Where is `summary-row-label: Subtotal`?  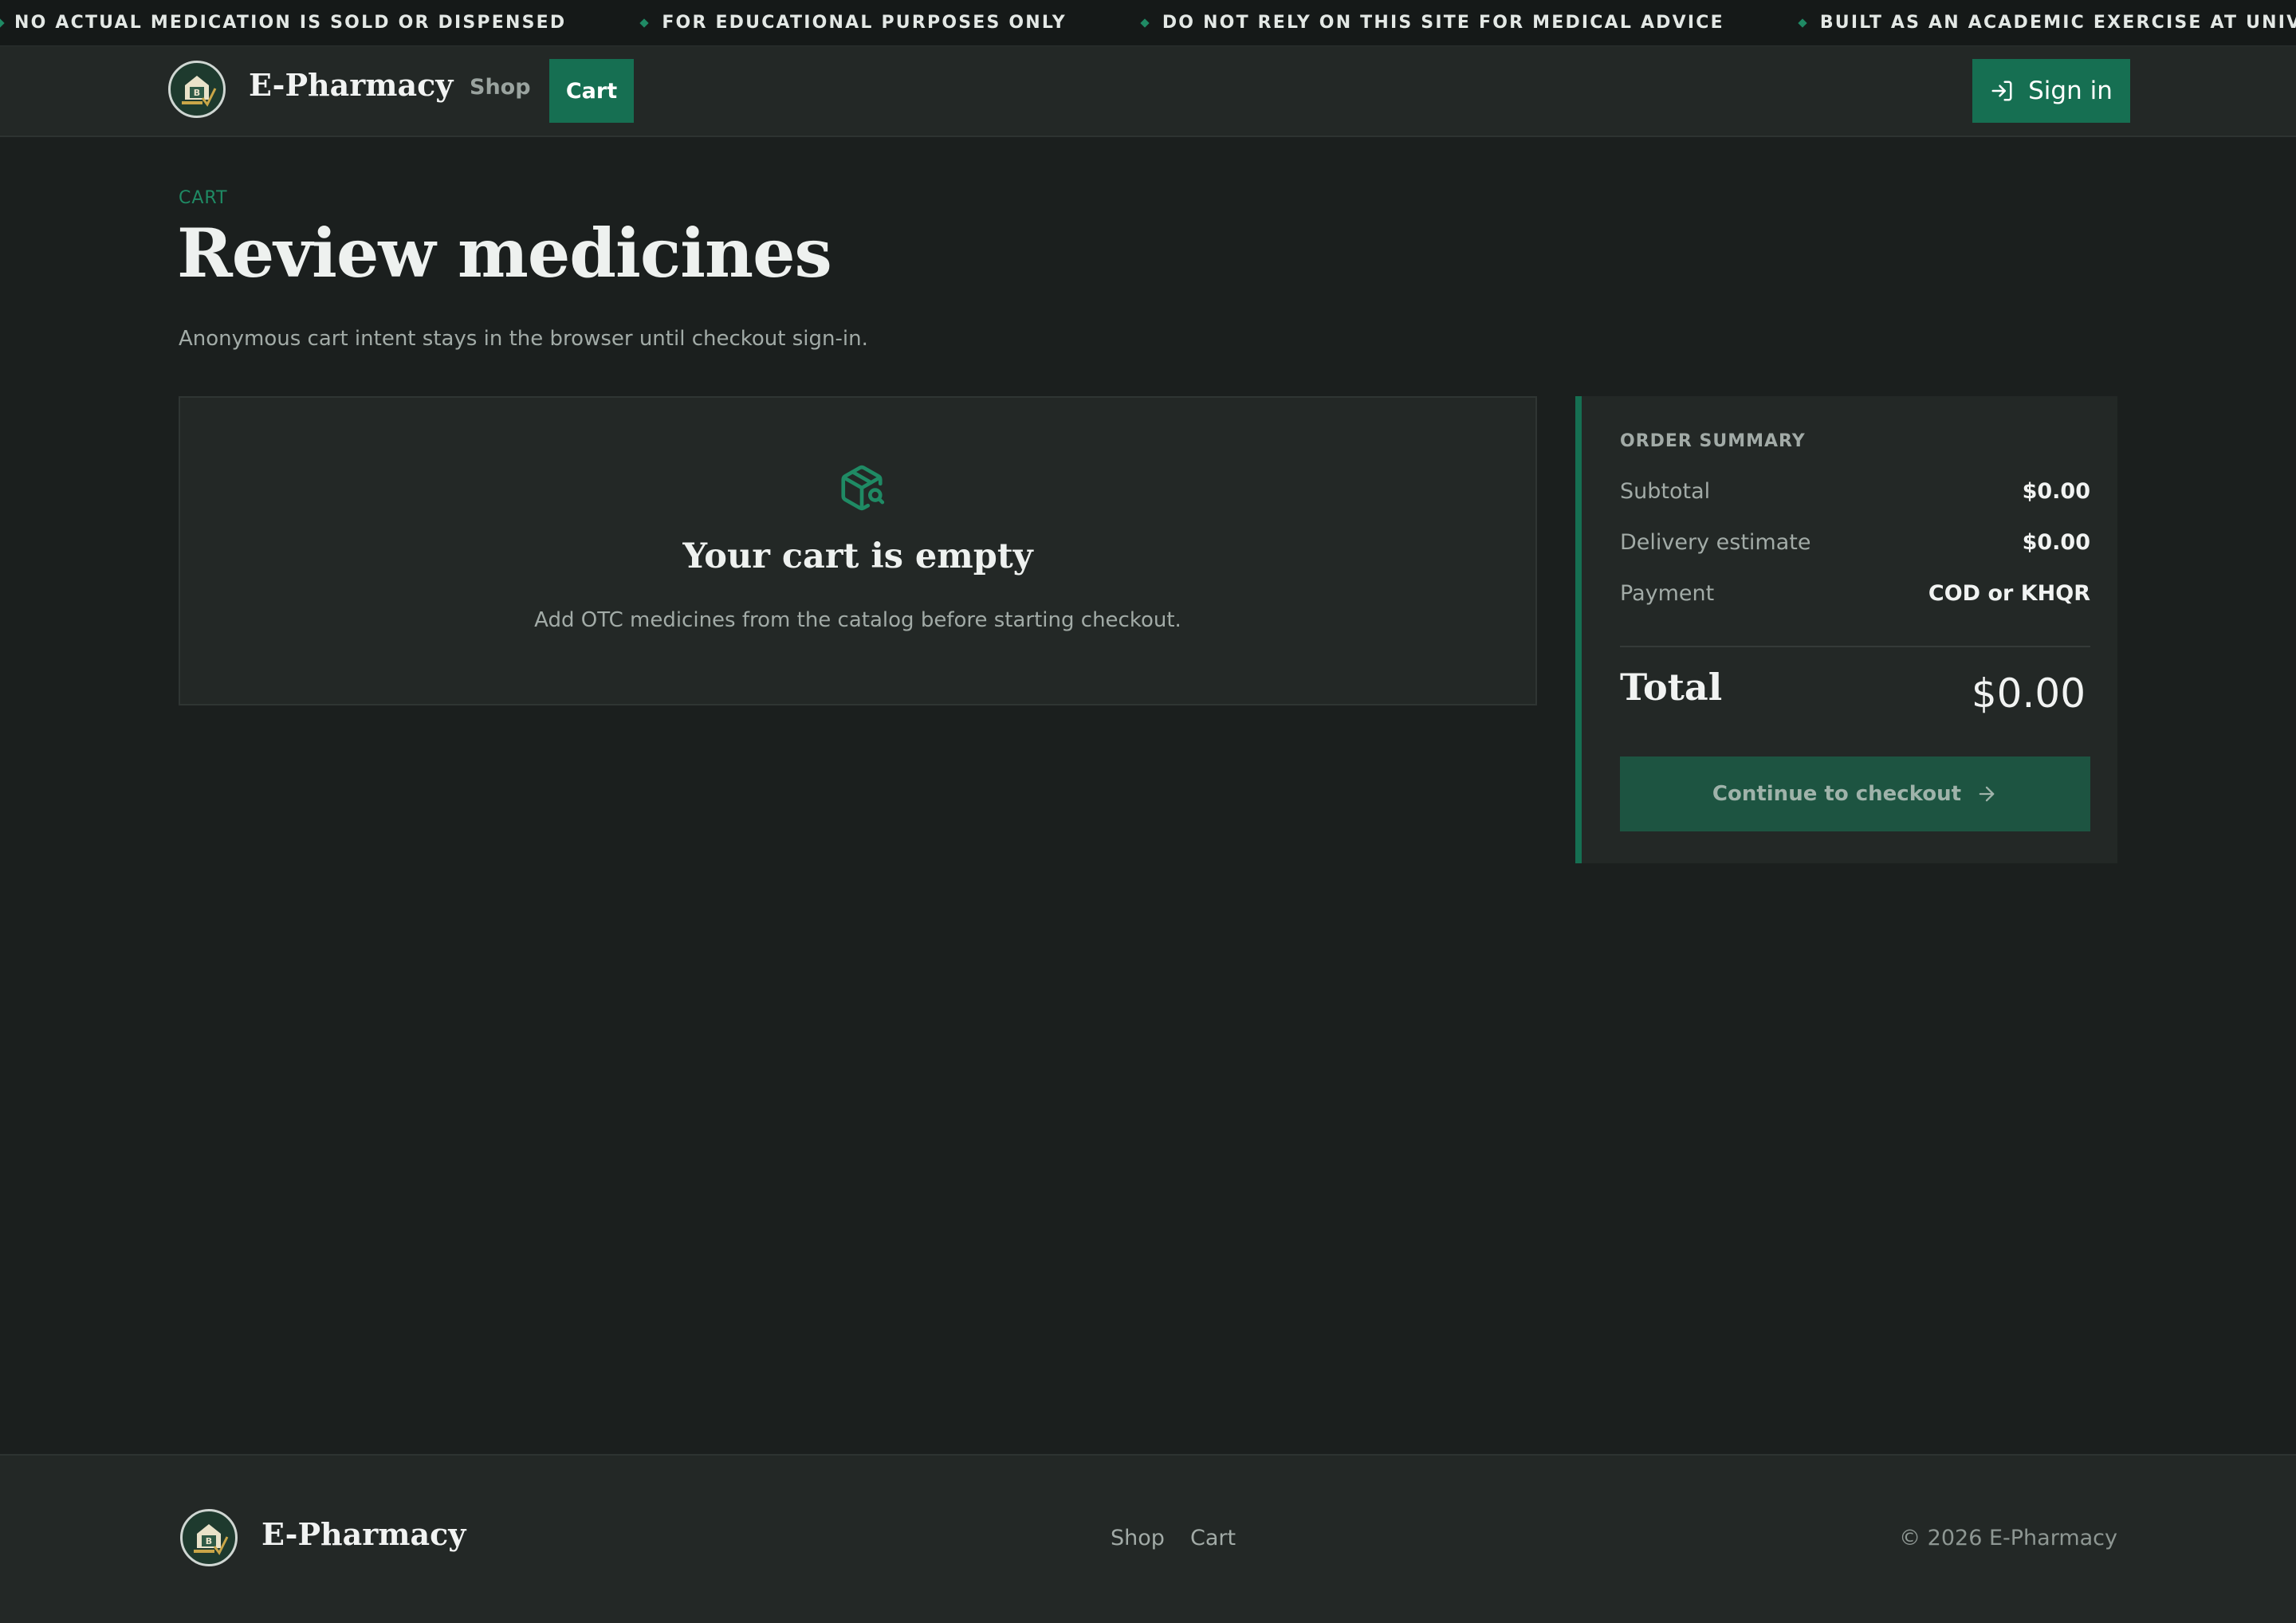 summary-row-label: Subtotal is located at coordinates (1665, 491).